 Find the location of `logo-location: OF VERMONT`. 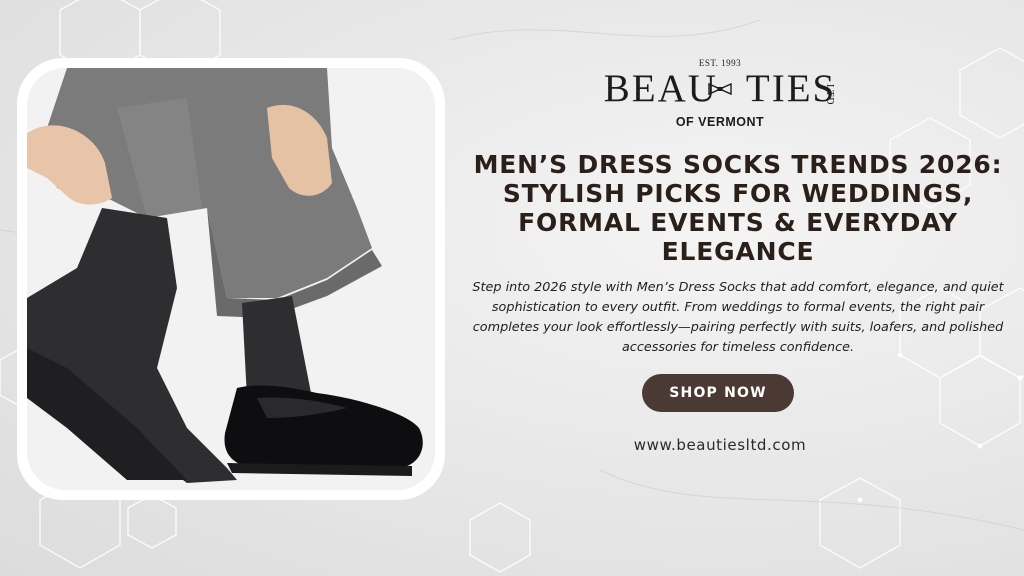

logo-location: OF VERMONT is located at coordinates (720, 122).